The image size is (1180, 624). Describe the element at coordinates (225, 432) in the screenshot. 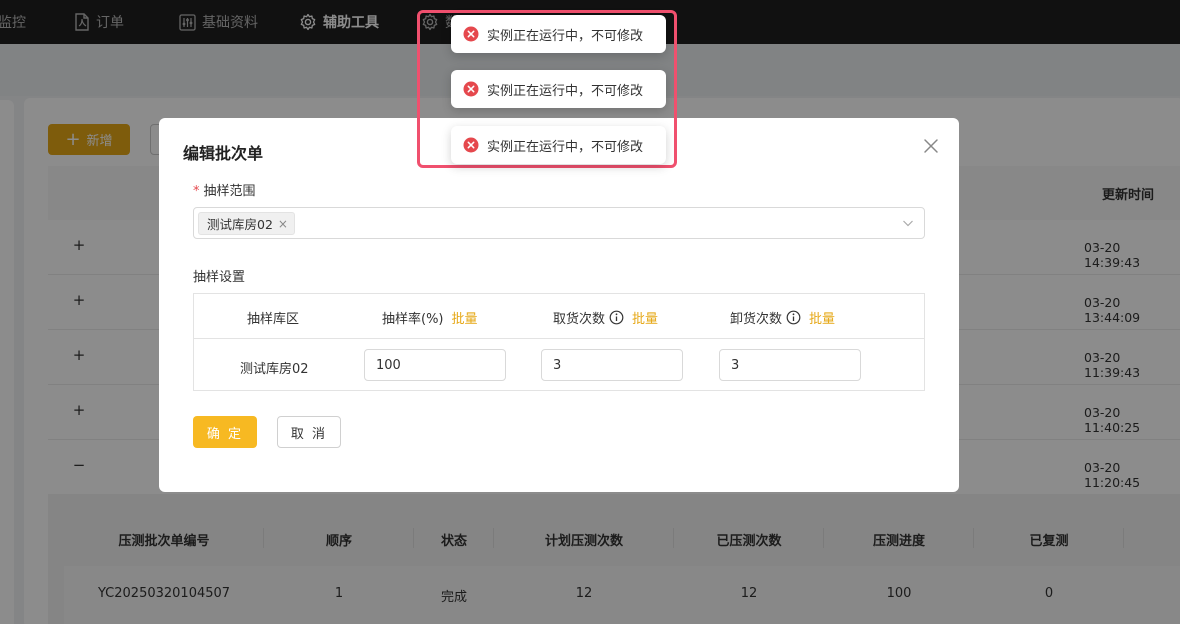

I see `confirm-button: 确 定` at that location.